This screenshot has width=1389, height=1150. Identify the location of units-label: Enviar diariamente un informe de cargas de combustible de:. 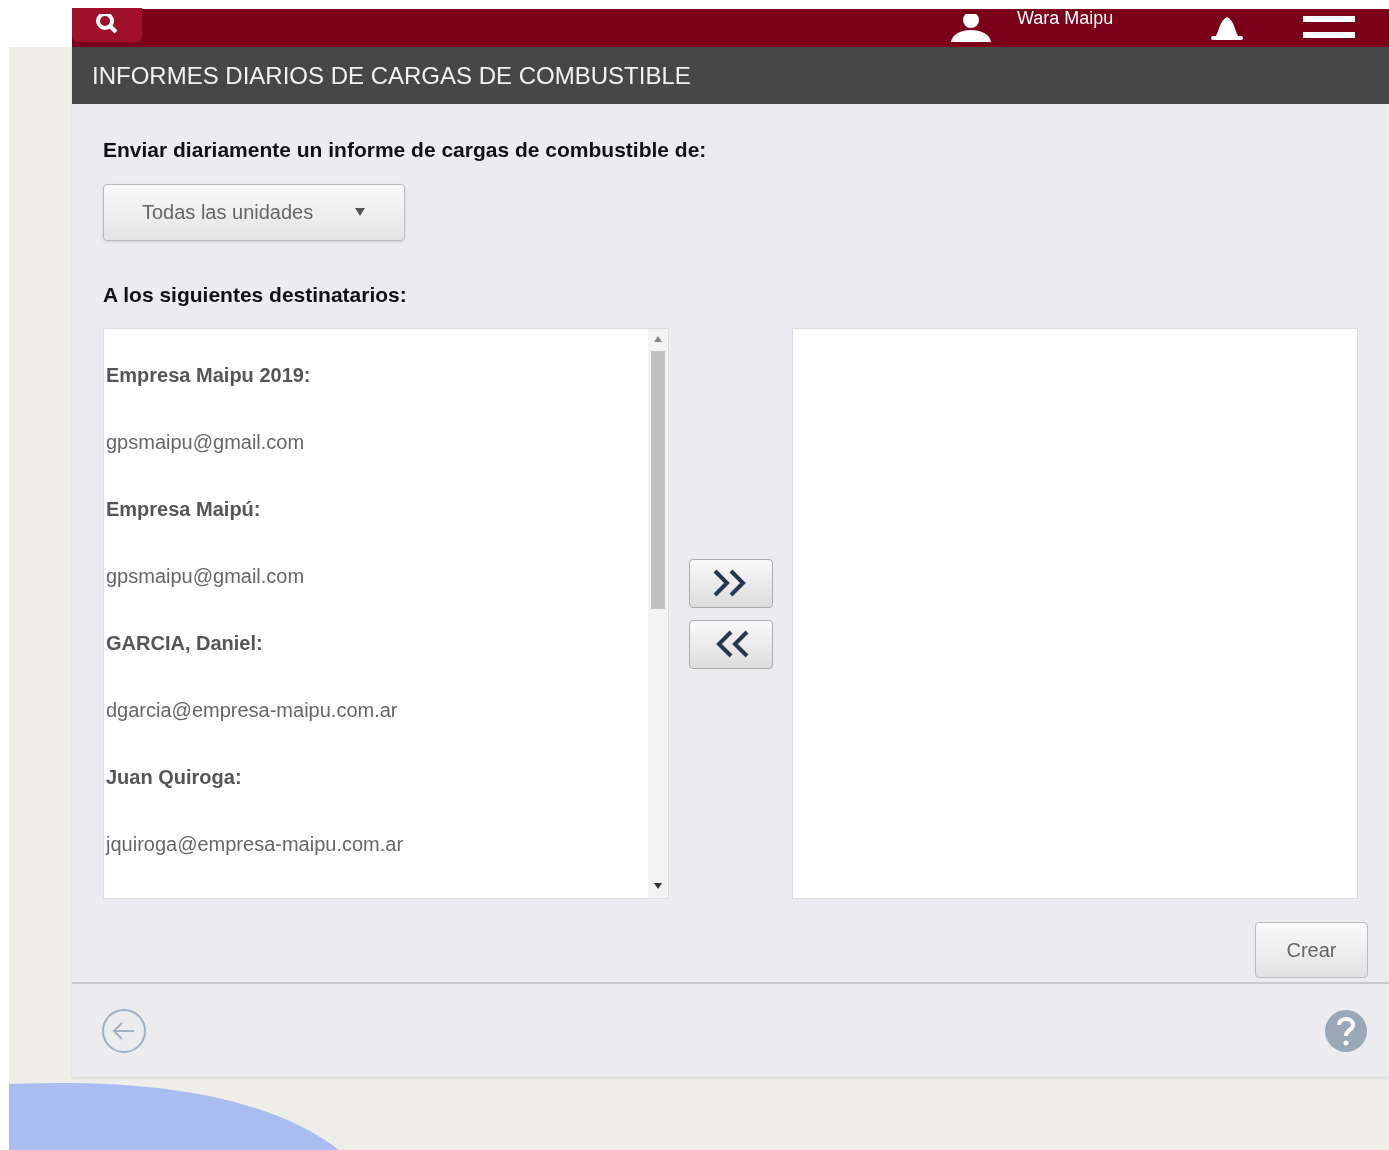
(405, 150).